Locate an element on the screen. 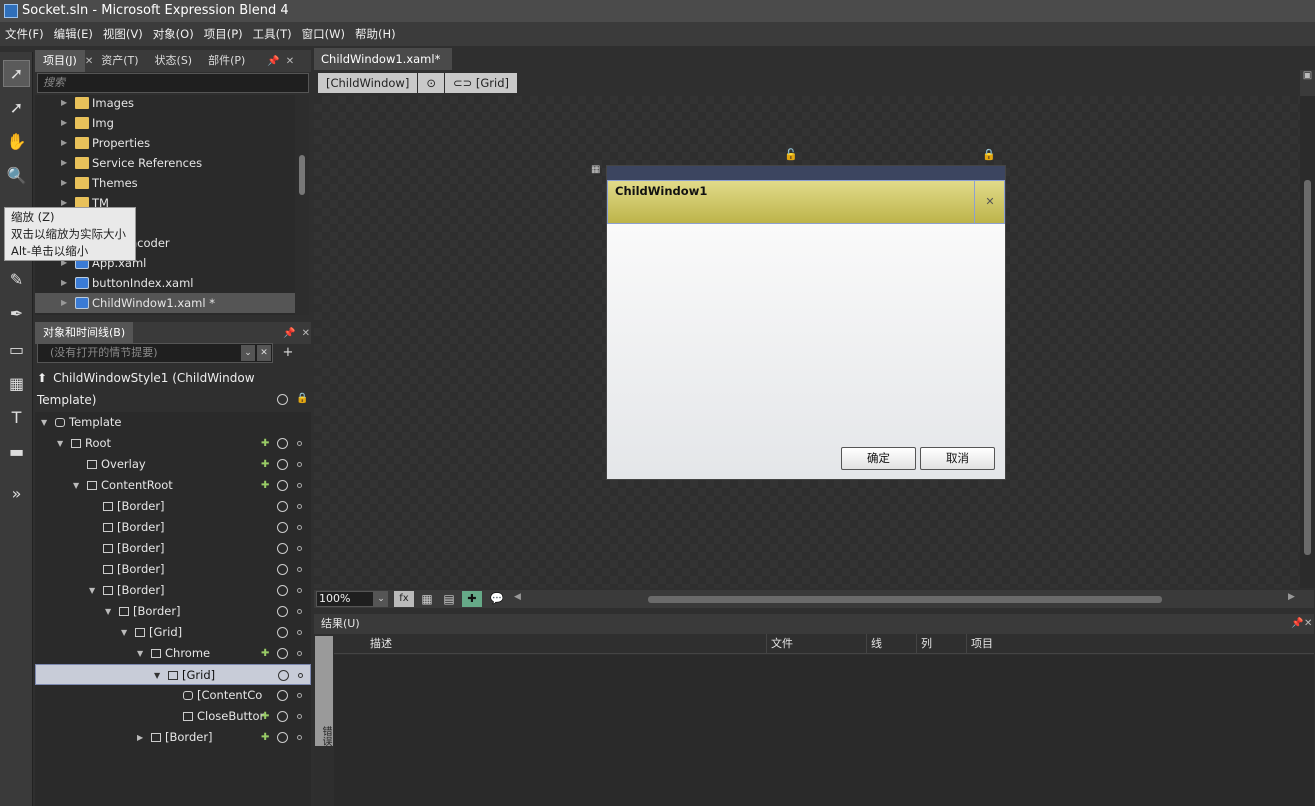 The width and height of the screenshot is (1315, 806). list-item: ▶ Service References is located at coordinates (165, 163).